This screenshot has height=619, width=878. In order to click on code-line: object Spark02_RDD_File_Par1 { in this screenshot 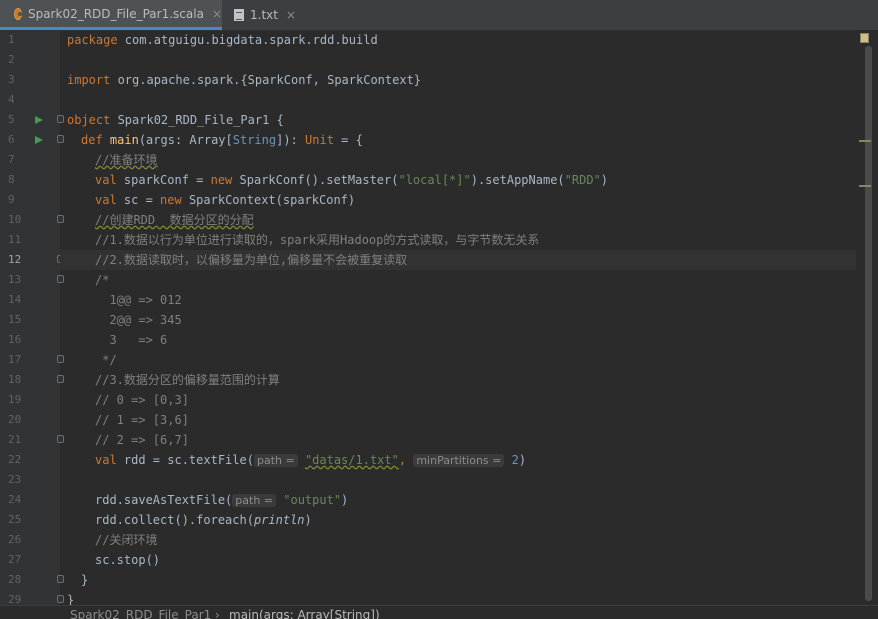, I will do `click(458, 120)`.